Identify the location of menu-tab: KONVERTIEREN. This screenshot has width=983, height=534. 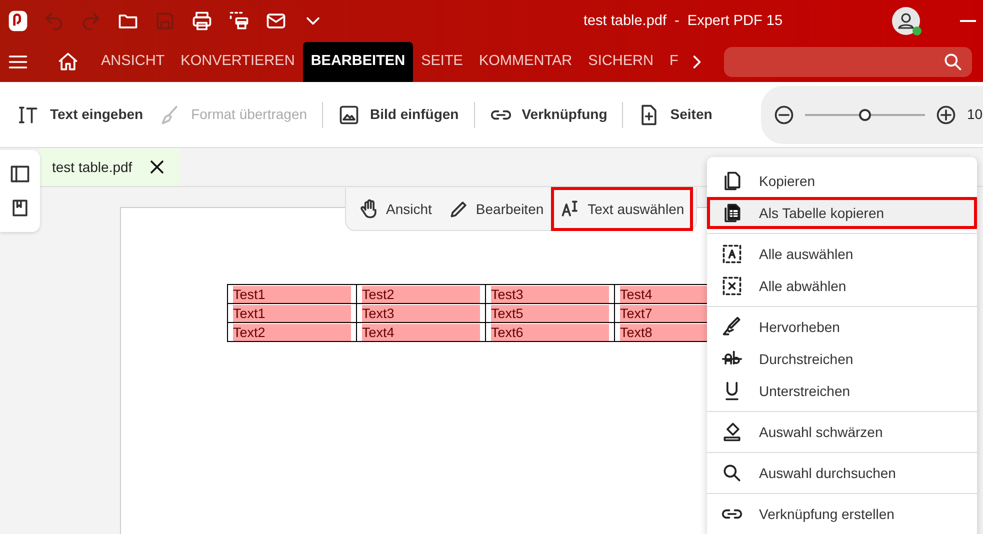
(237, 62).